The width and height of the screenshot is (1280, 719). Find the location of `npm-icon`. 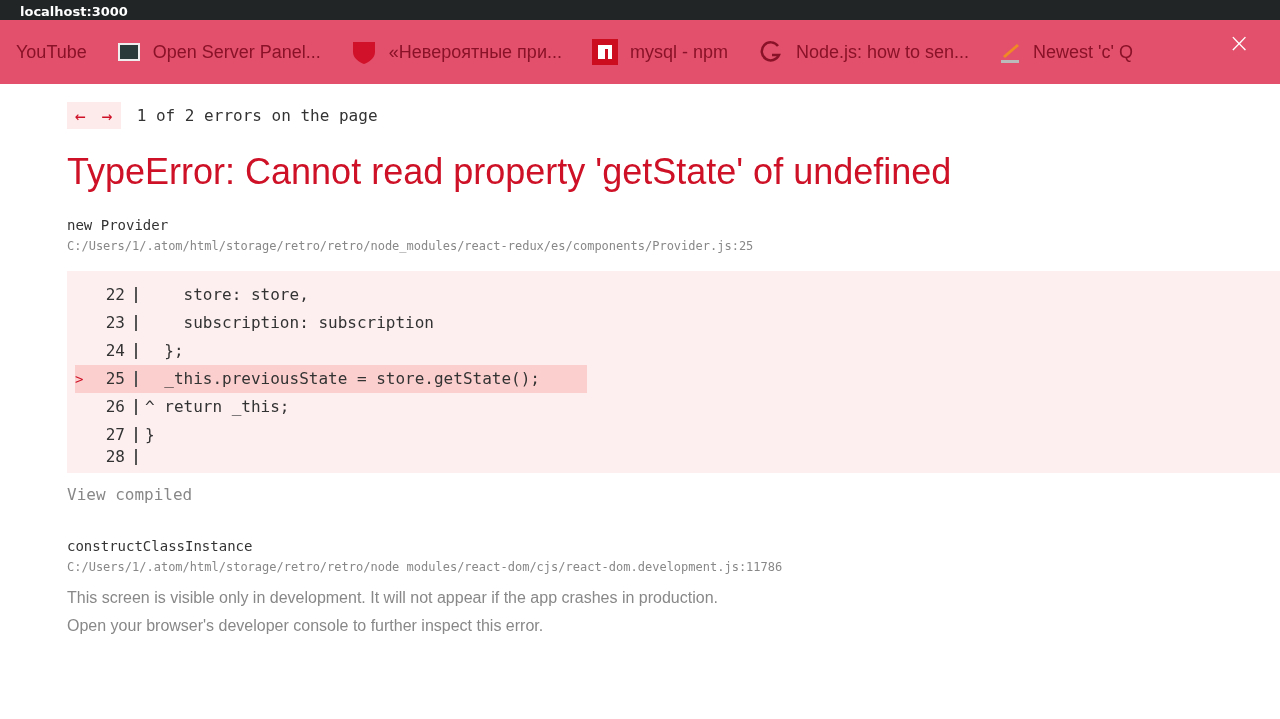

npm-icon is located at coordinates (604, 52).